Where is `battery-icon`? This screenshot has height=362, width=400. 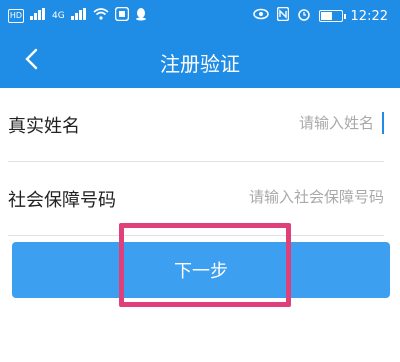 battery-icon is located at coordinates (332, 16).